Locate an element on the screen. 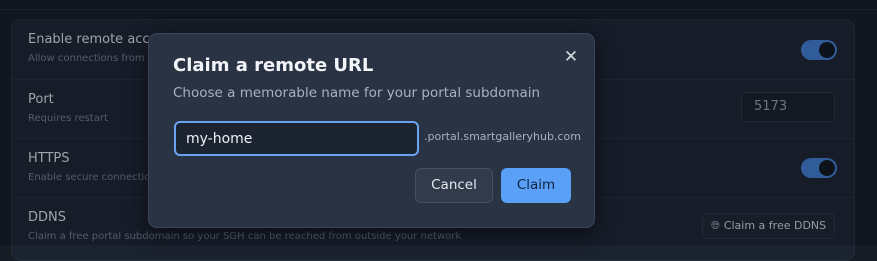 The image size is (877, 261). close-icon: ✕ is located at coordinates (571, 57).